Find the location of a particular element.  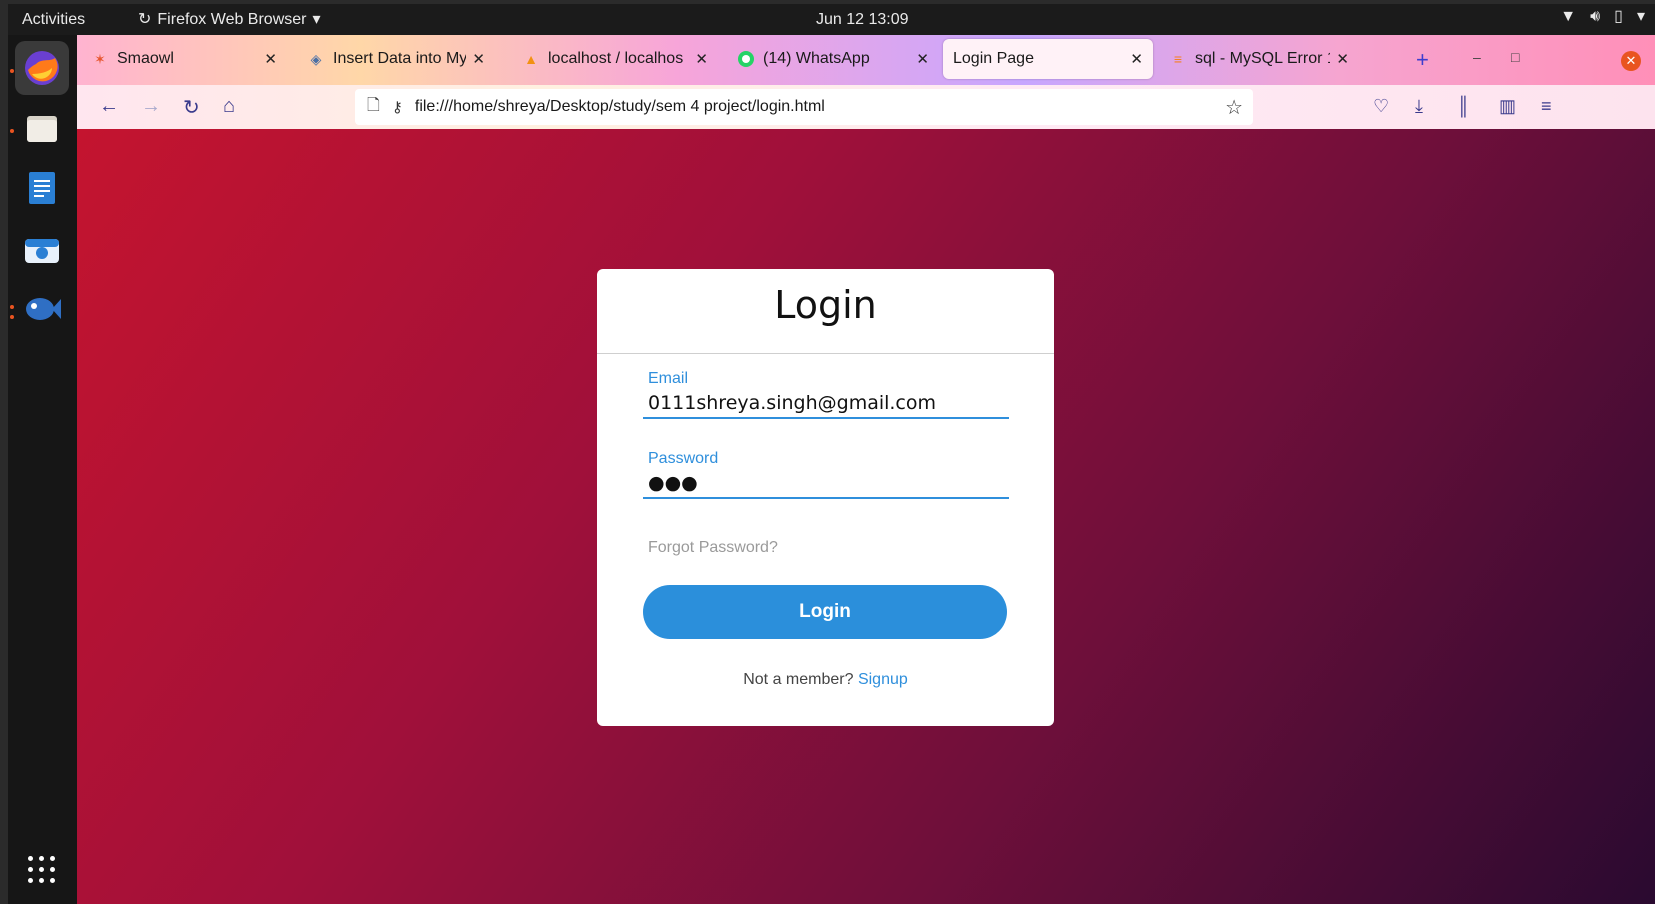

page-title: Login is located at coordinates (825, 305).